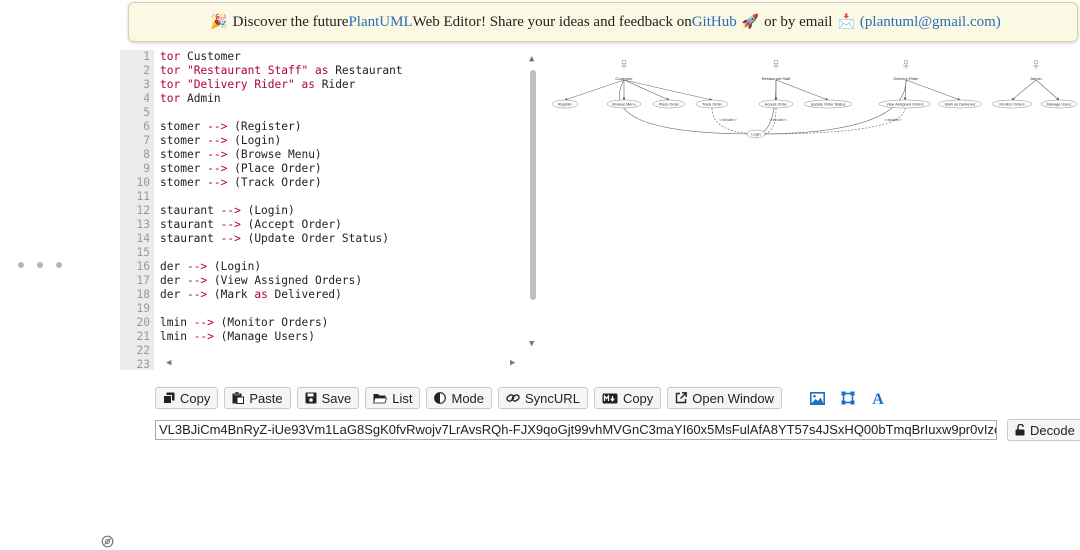 The image size is (1080, 550). Describe the element at coordinates (143, 196) in the screenshot. I see `line-number: 11` at that location.